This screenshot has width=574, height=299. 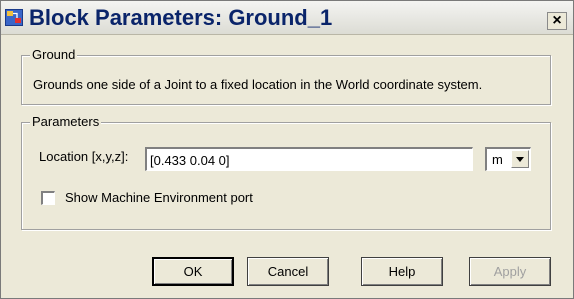 I want to click on ground-group-legend: Ground, so click(x=54, y=54).